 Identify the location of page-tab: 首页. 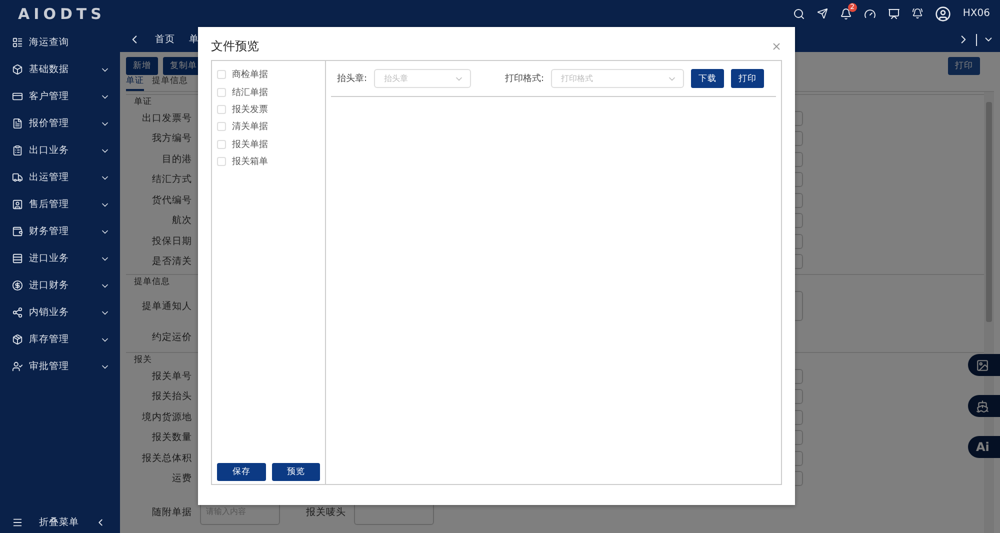
(165, 39).